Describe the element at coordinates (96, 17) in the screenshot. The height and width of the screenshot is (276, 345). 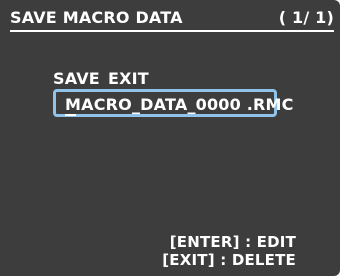
I see `page-title: SAVE MACRO DATA` at that location.